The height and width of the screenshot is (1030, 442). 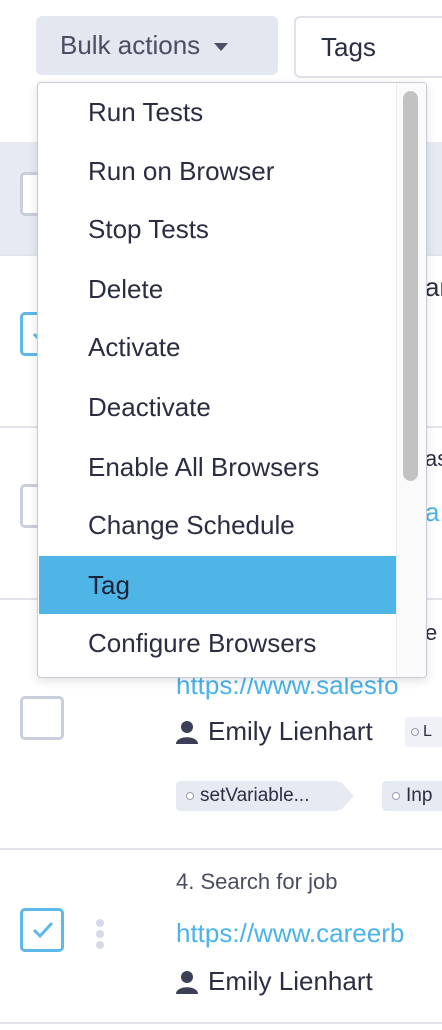 I want to click on bulk-actions-button: Bulk actions, so click(x=157, y=45).